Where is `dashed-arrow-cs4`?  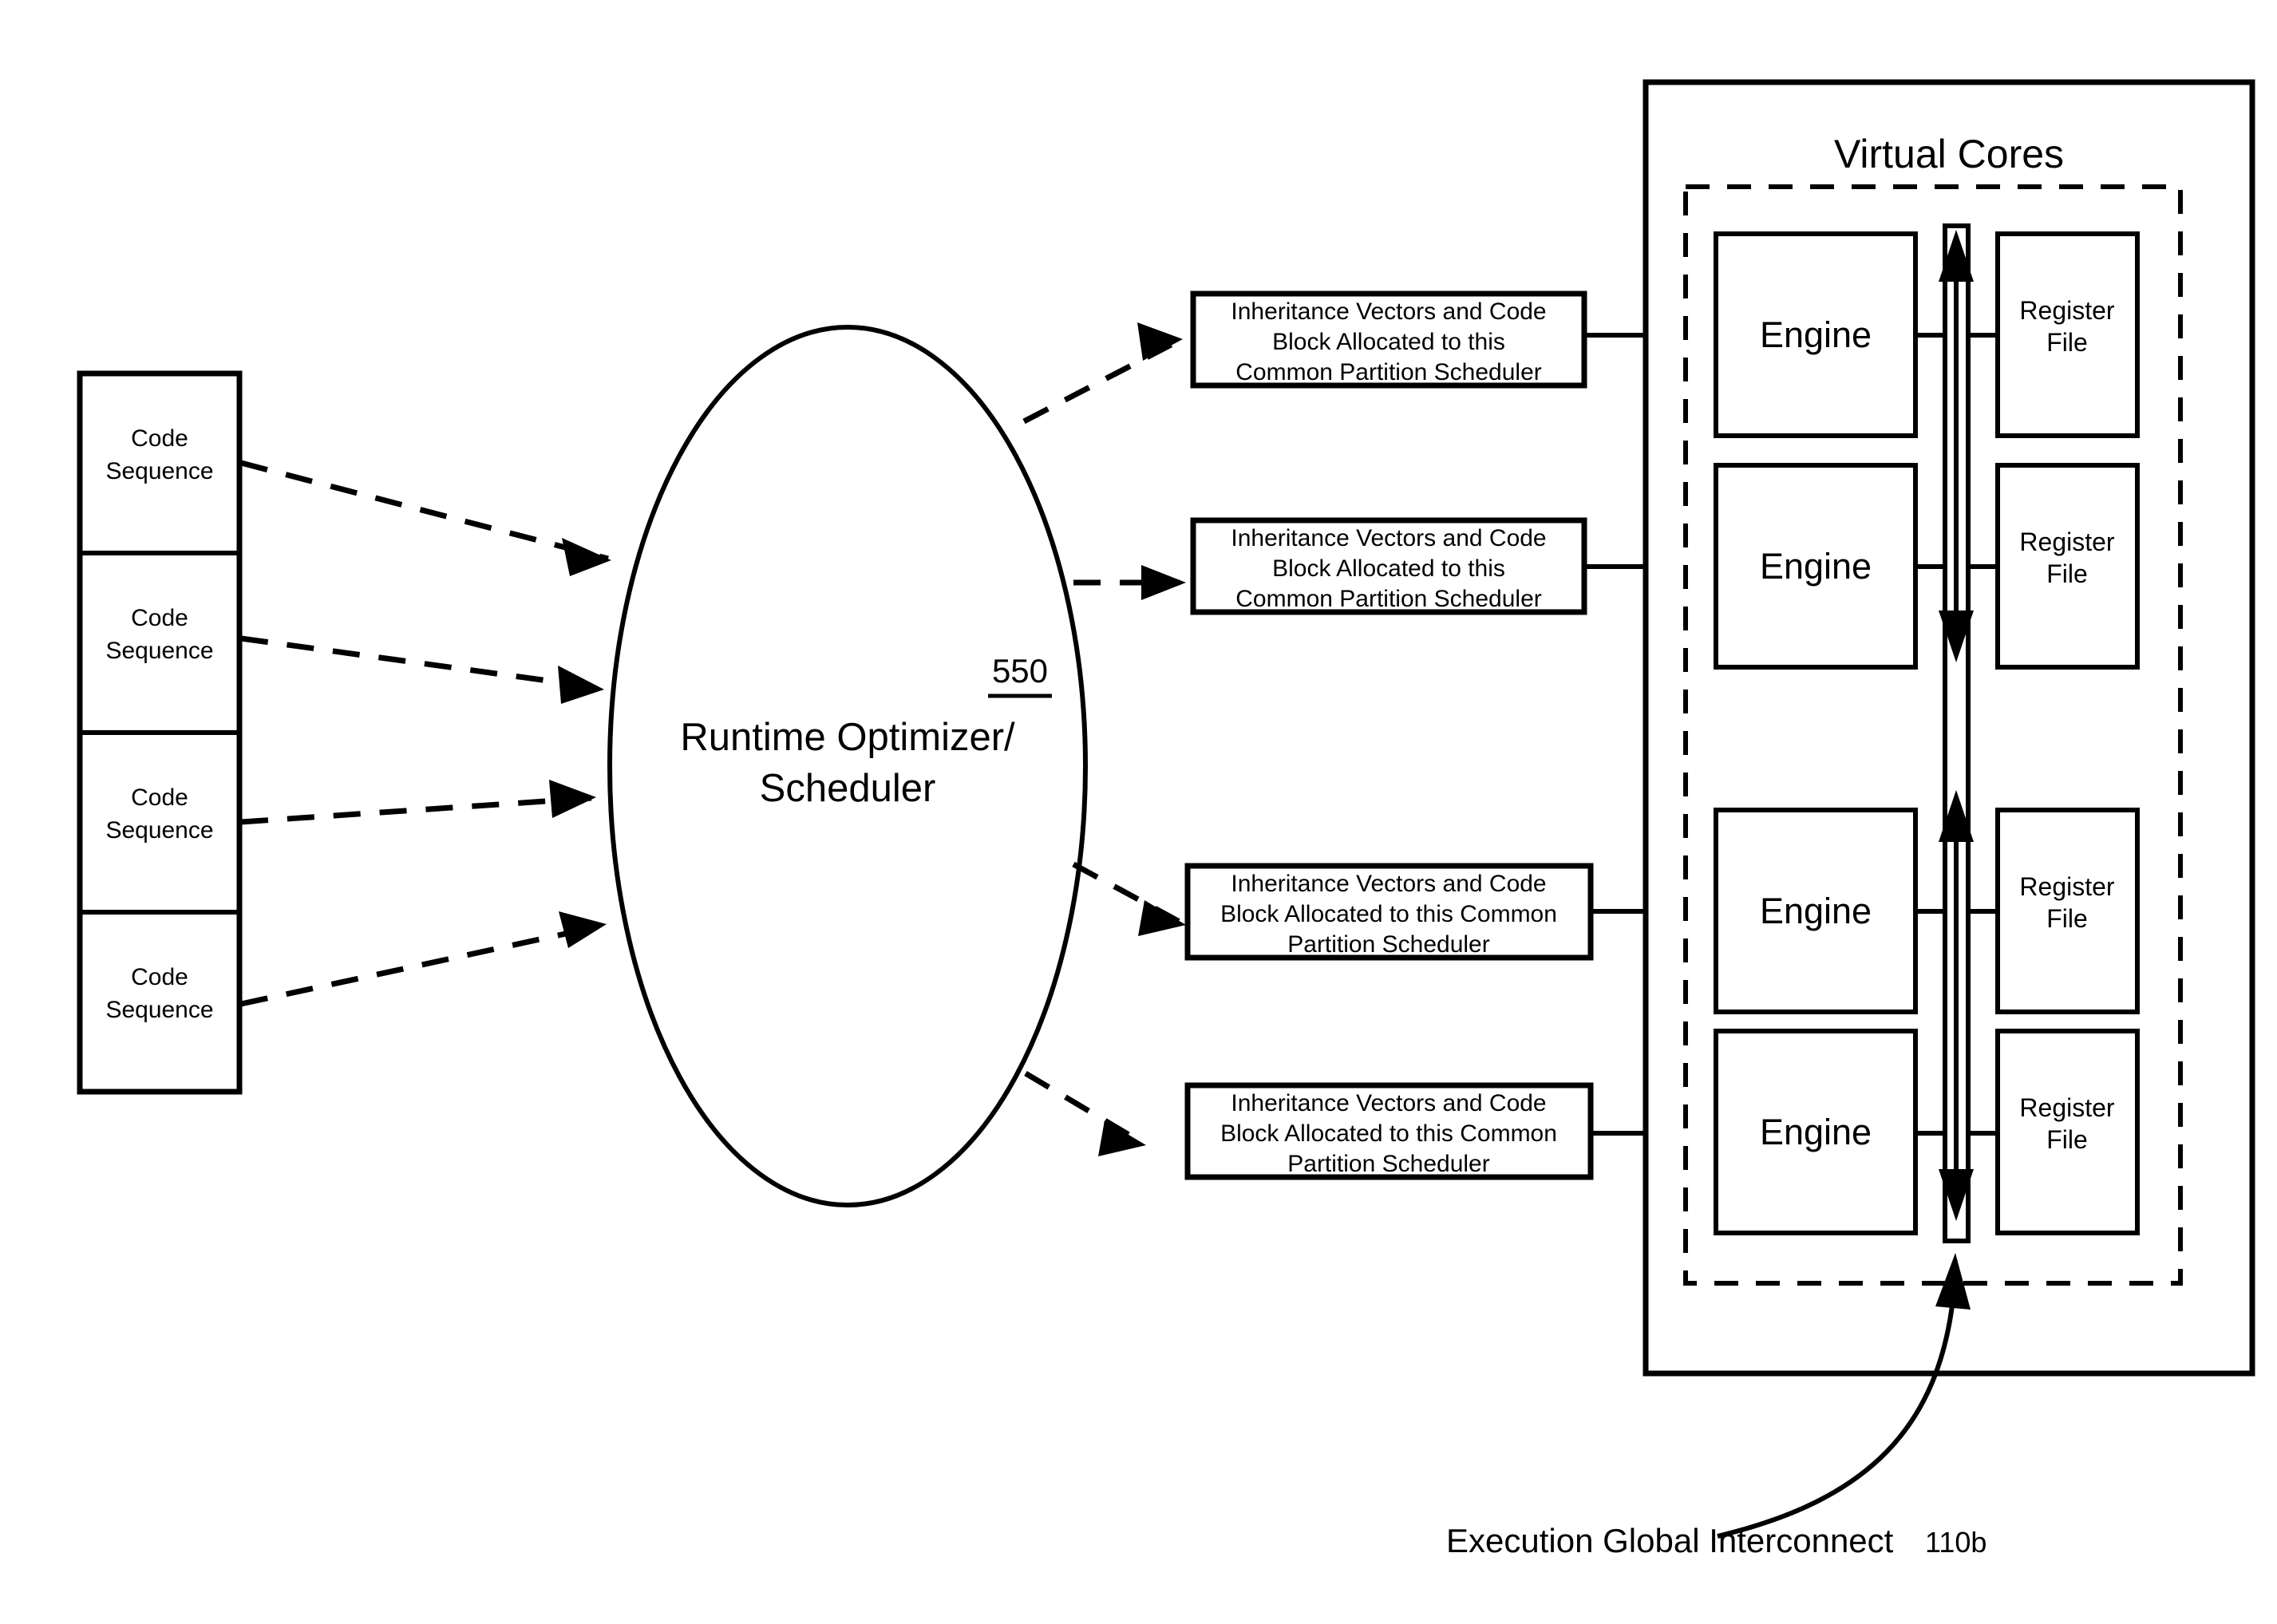 dashed-arrow-cs4 is located at coordinates (421, 965).